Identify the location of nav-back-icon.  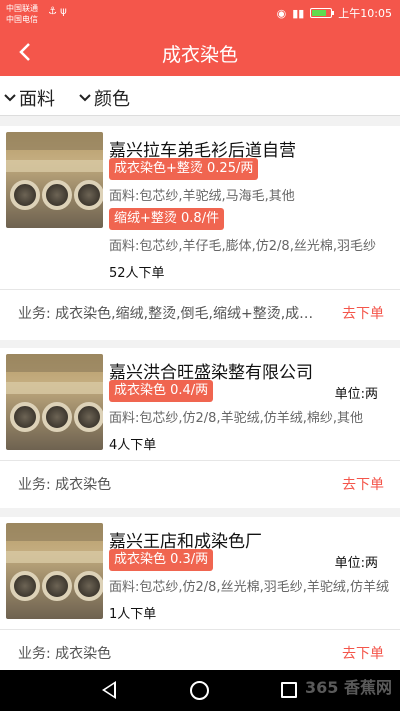
(109, 690).